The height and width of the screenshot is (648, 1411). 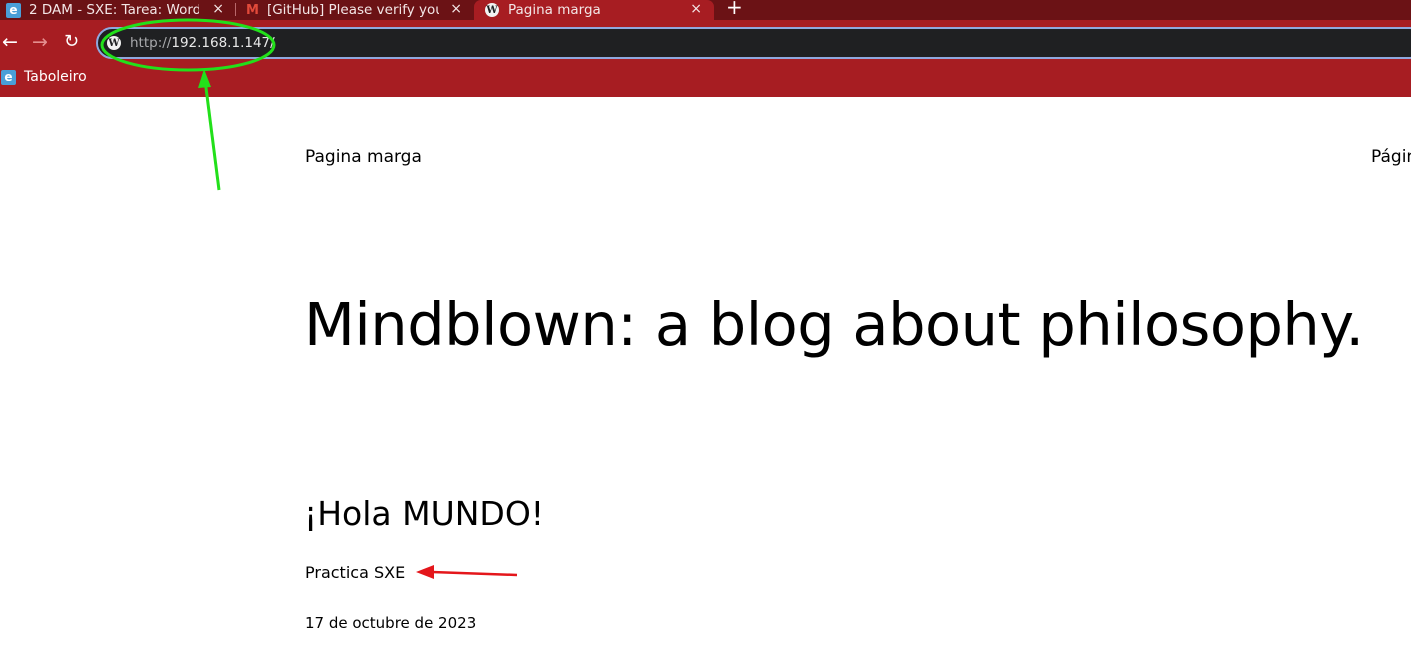 I want to click on tab-moodle: e 2 DAM - SXE: Tarea: Word ×, so click(x=120, y=10).